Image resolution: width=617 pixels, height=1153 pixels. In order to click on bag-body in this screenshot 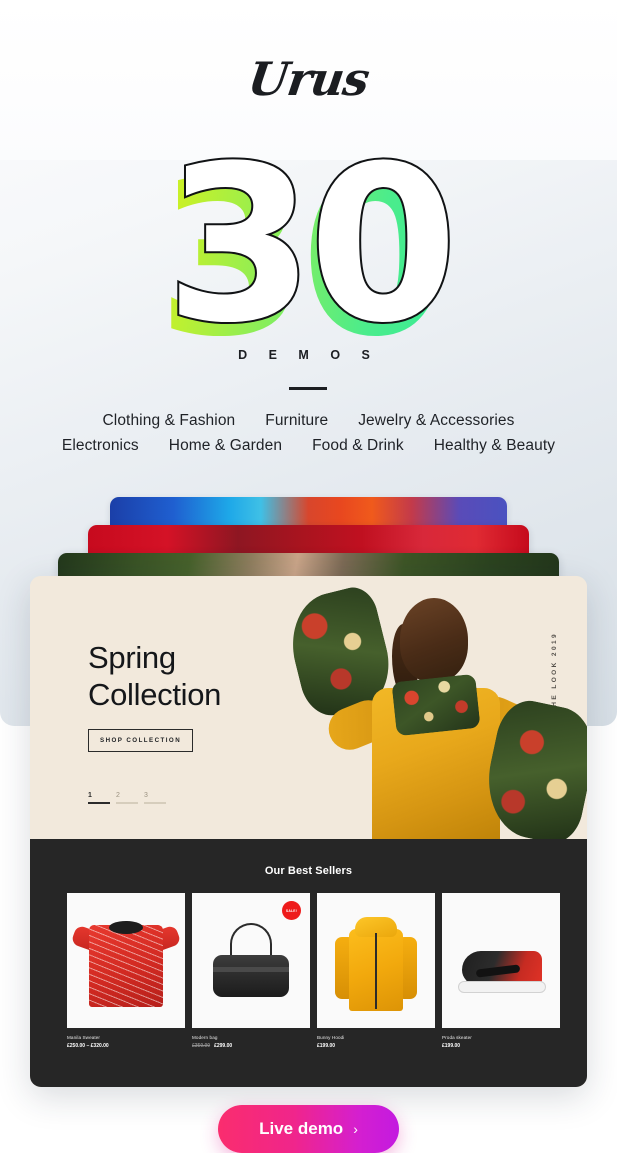, I will do `click(251, 976)`.